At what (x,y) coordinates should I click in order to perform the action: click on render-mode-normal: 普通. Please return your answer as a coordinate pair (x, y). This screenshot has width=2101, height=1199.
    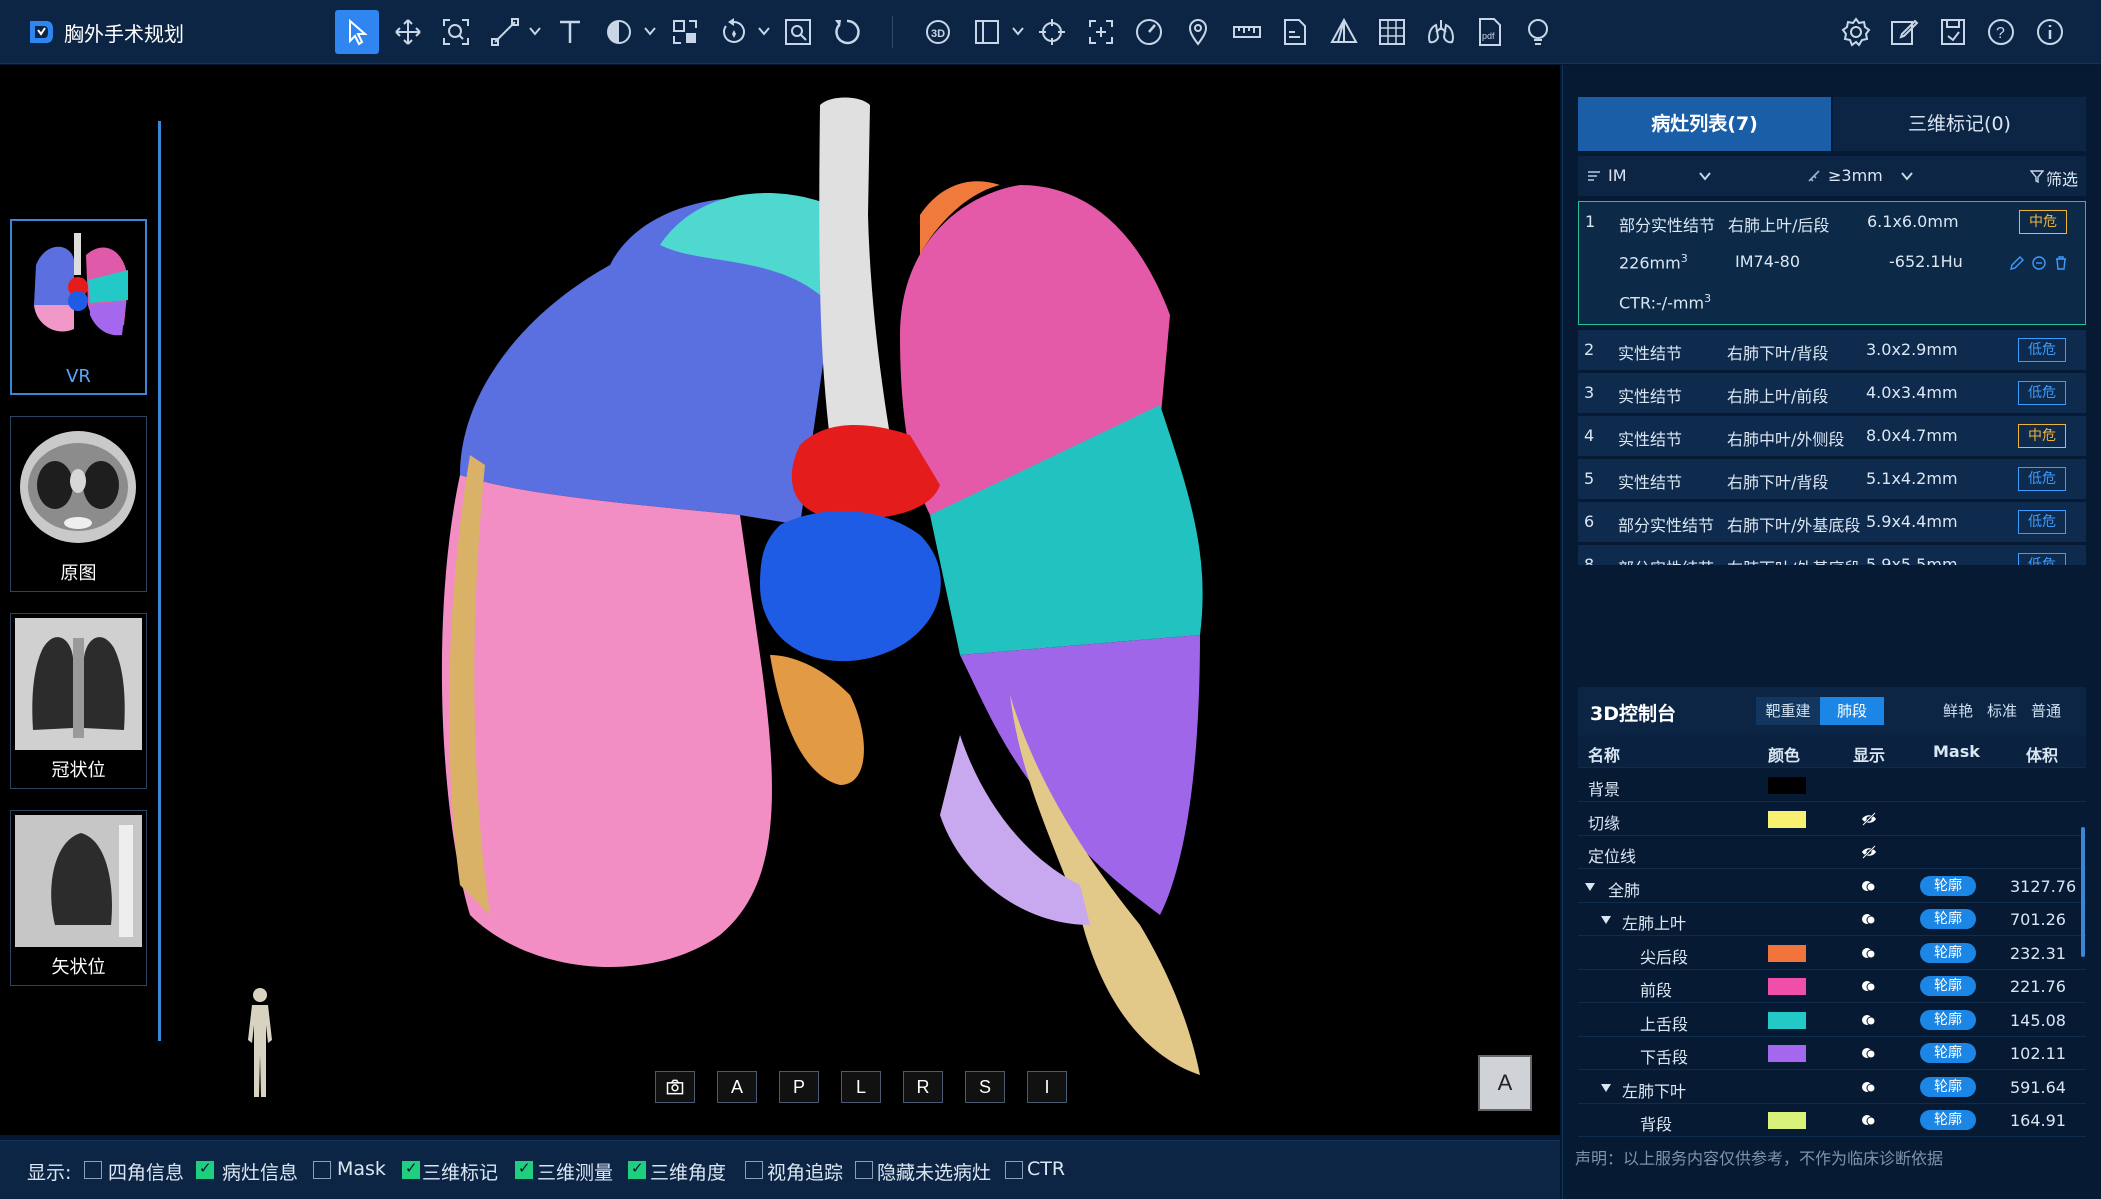
    Looking at the image, I should click on (2046, 711).